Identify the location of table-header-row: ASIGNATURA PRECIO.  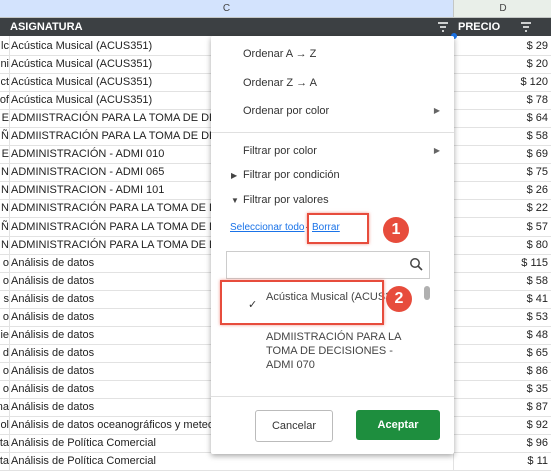
(275, 27).